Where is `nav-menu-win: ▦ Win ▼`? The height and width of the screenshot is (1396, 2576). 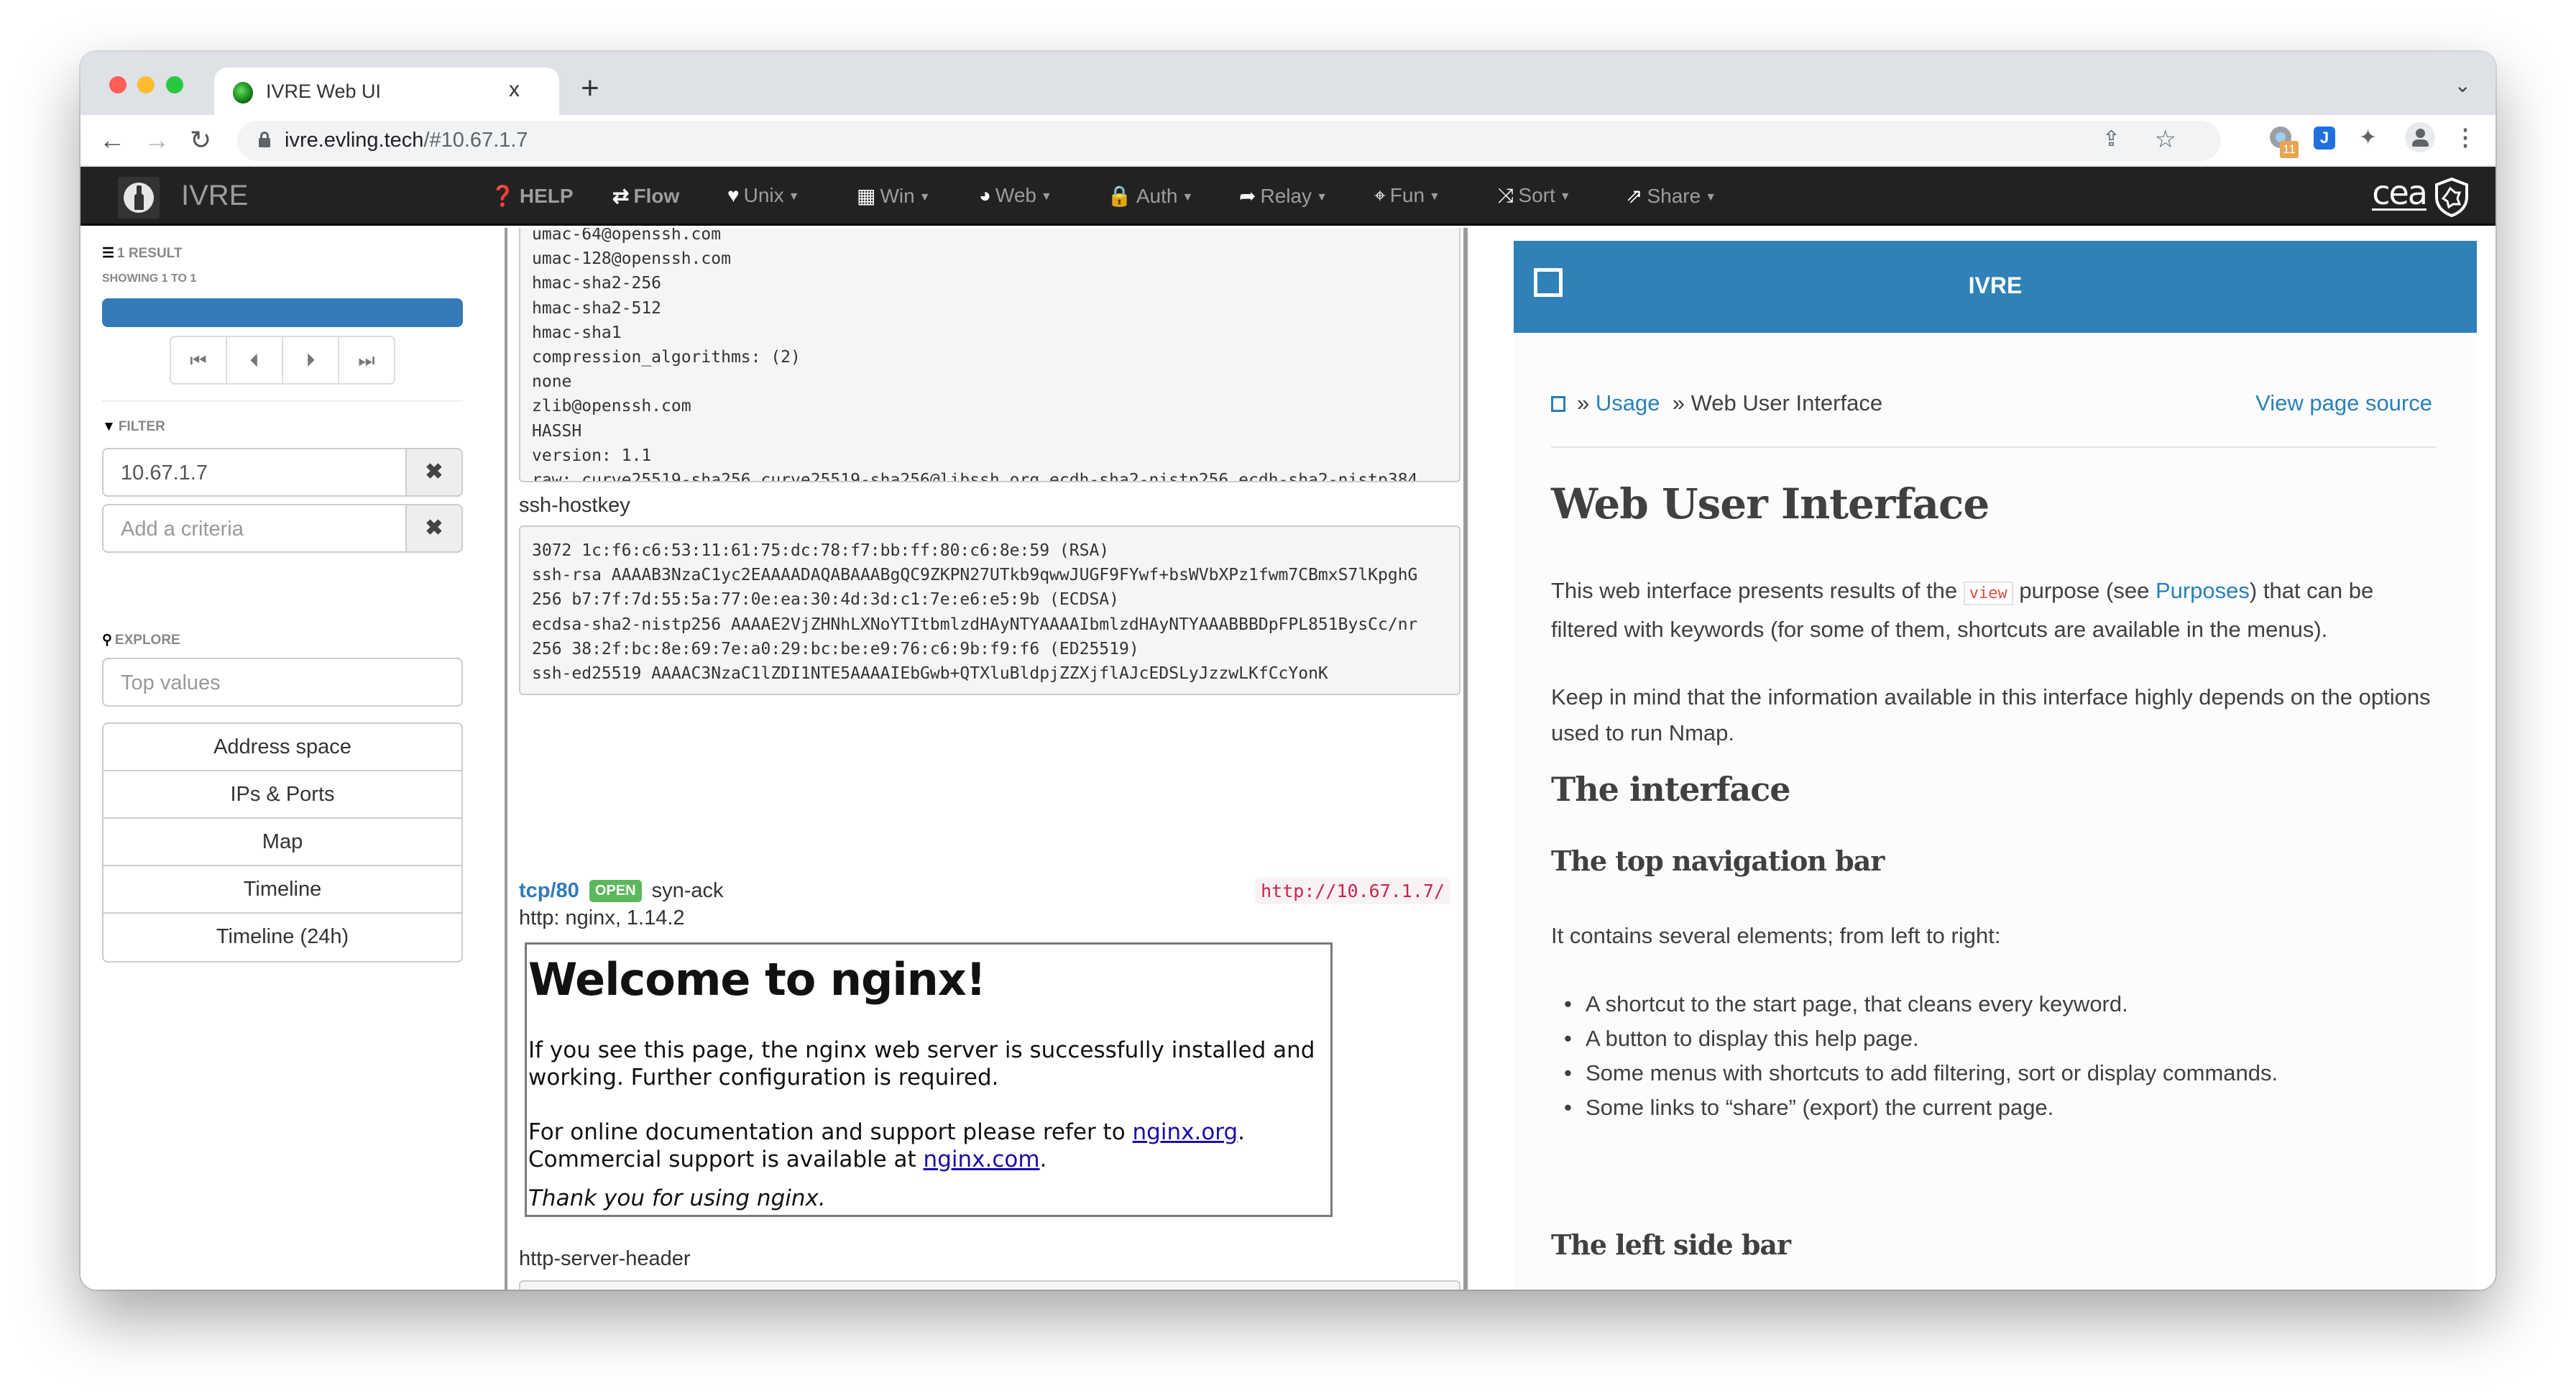
nav-menu-win: ▦ Win ▼ is located at coordinates (894, 196).